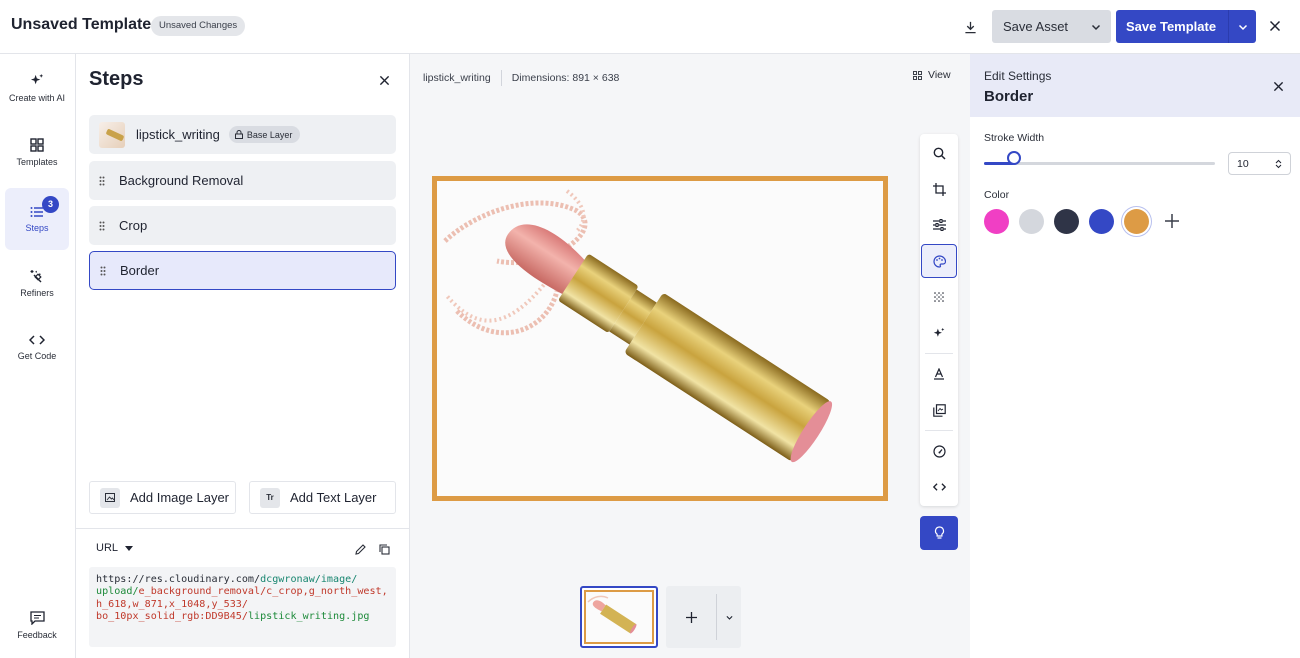 Image resolution: width=1300 pixels, height=658 pixels. I want to click on nav-label: Templates, so click(37, 161).